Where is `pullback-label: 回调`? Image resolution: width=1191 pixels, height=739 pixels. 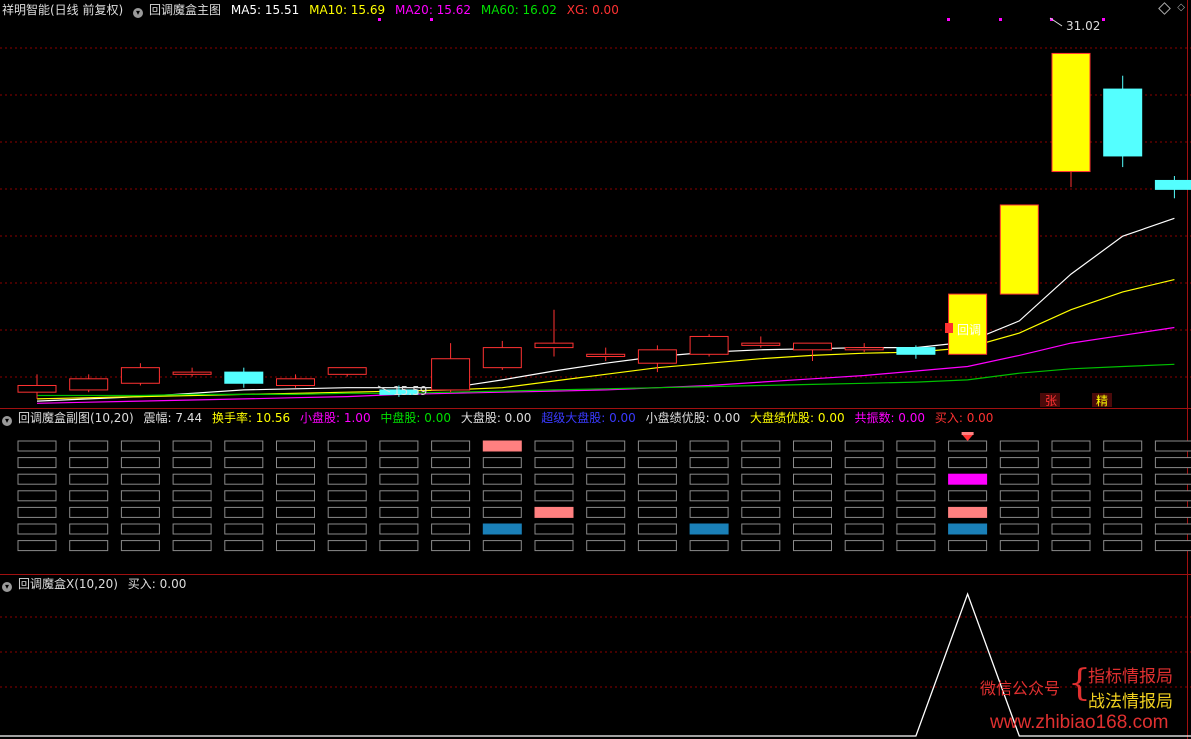
pullback-label: 回调 is located at coordinates (969, 330).